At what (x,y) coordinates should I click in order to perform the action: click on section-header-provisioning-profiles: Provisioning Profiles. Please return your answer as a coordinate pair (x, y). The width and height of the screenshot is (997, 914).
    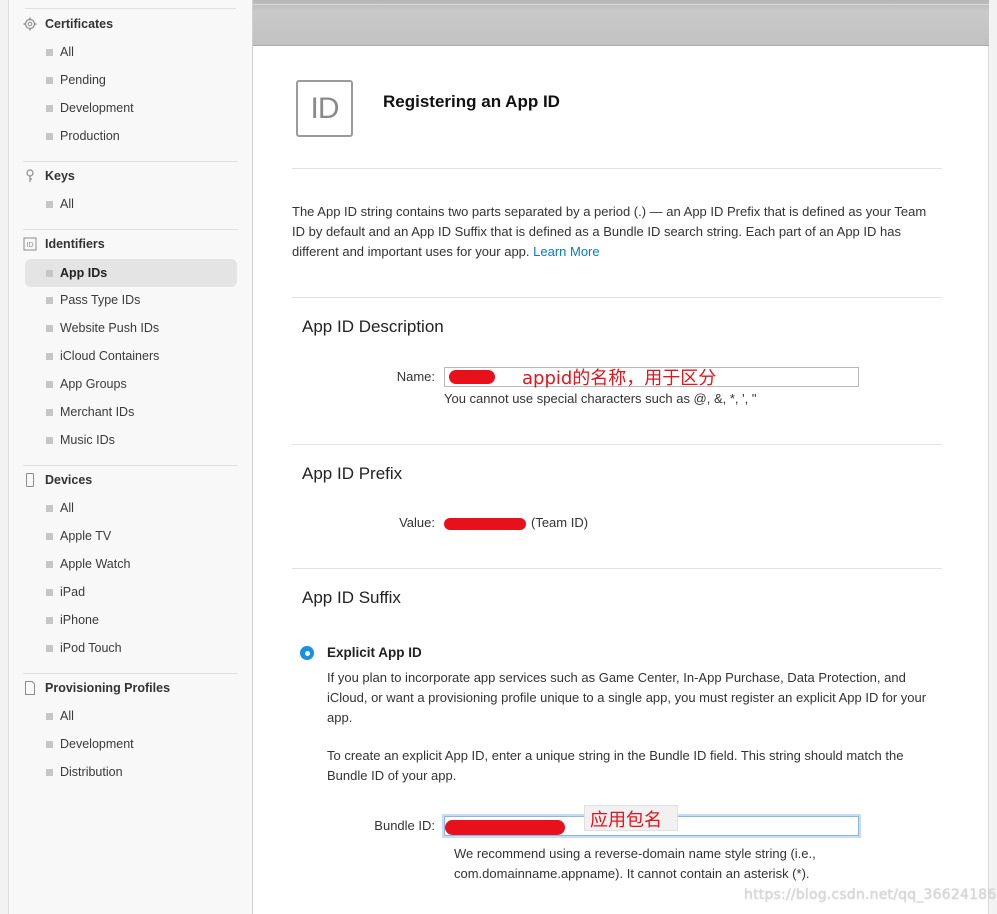
    Looking at the image, I should click on (96, 688).